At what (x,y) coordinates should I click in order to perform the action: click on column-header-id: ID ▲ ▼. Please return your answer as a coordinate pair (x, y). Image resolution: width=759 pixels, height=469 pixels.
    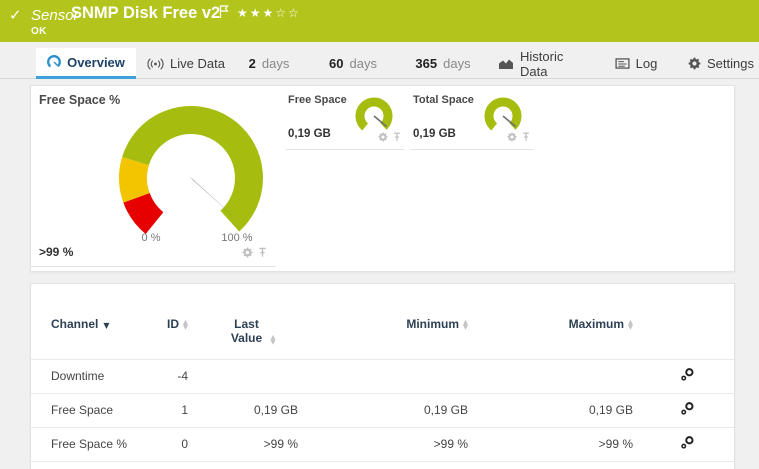
    Looking at the image, I should click on (173, 335).